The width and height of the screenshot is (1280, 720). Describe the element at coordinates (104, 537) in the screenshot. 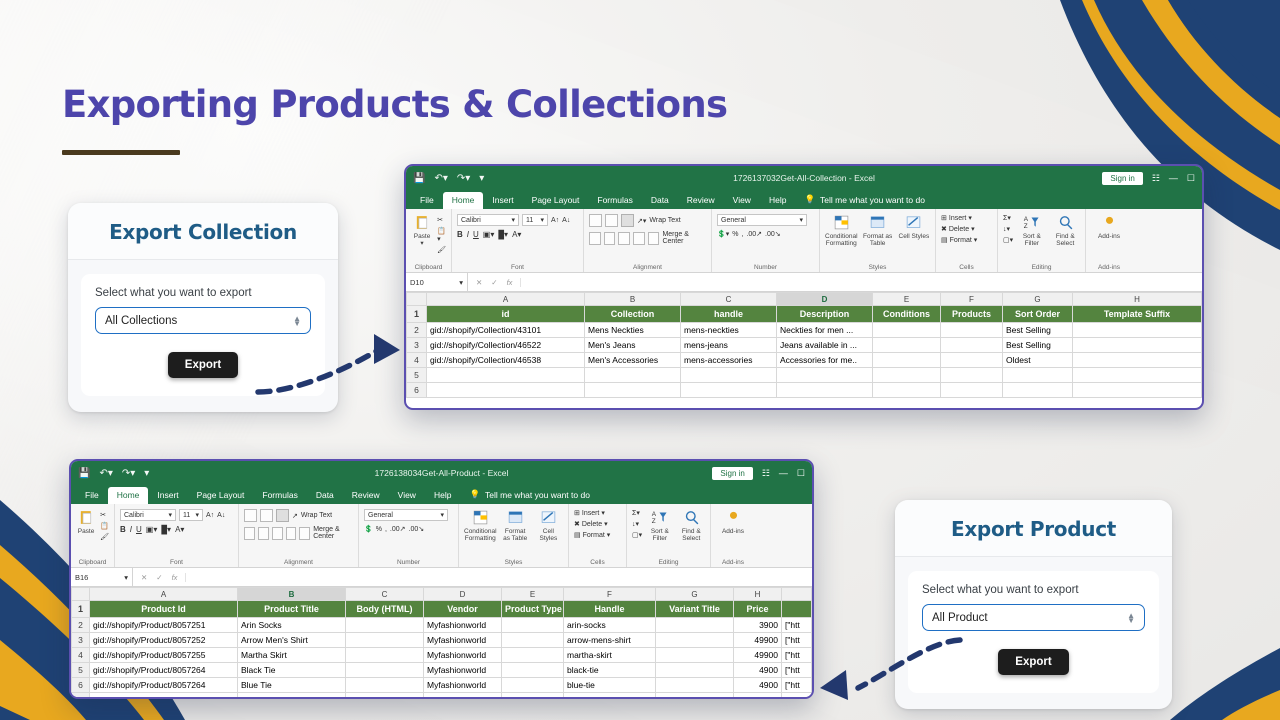

I see `format-painter-button: 🖌` at that location.